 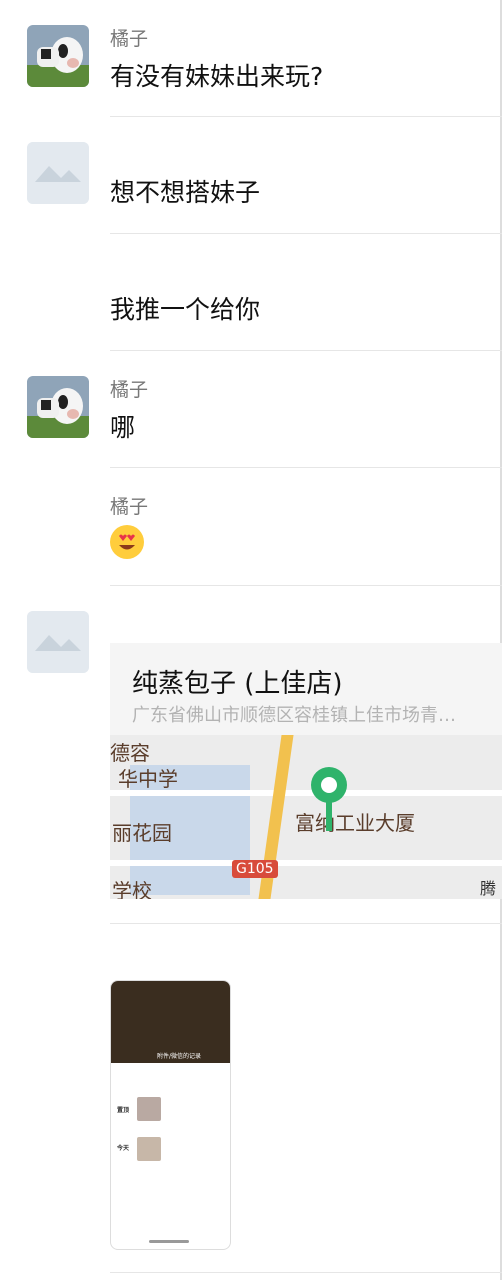 What do you see at coordinates (132, 889) in the screenshot?
I see `map-label: 学校` at bounding box center [132, 889].